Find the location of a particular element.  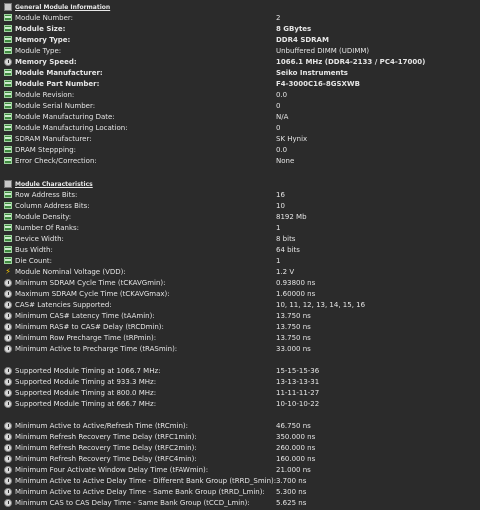

property-label-cell: Module Manufacturer: is located at coordinates (140, 73).